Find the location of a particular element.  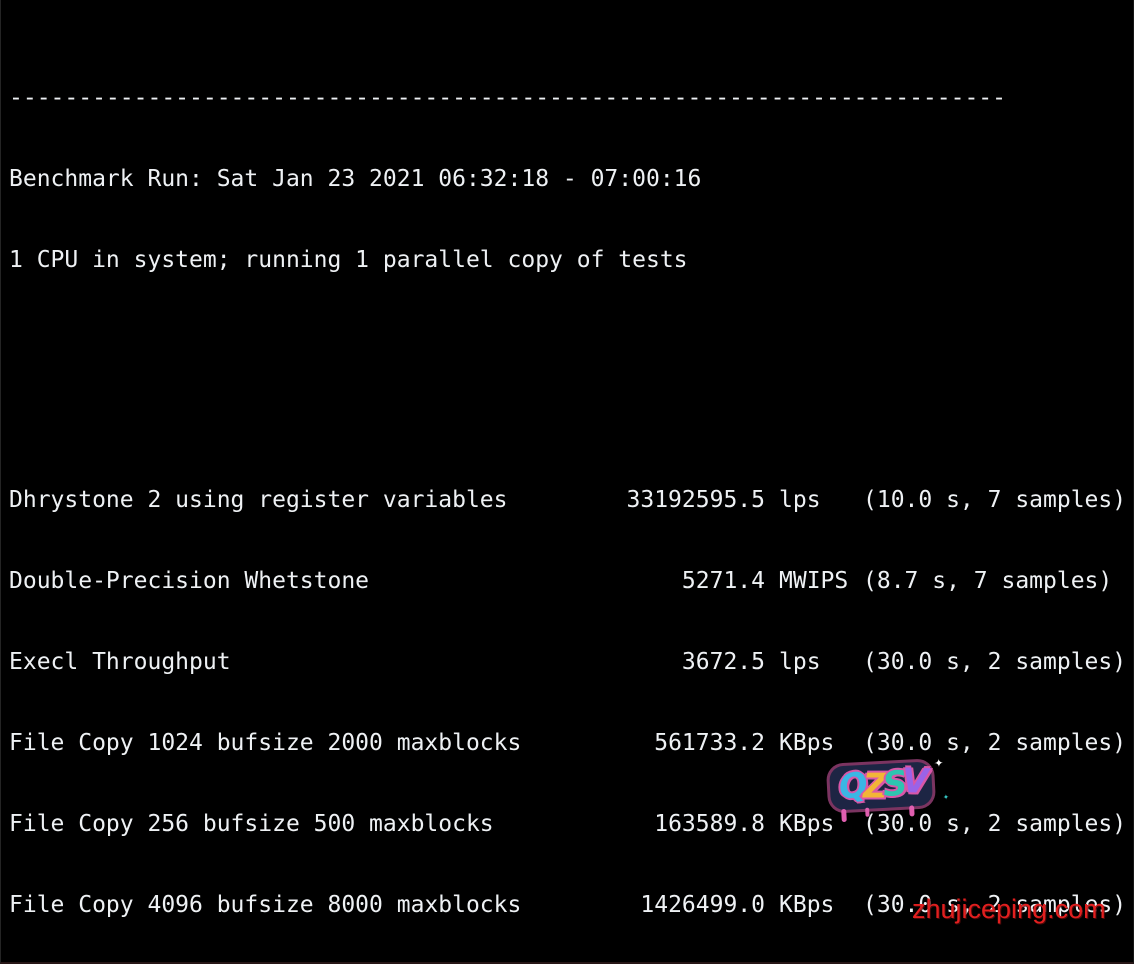

site-watermark: zhujiceping.com is located at coordinates (1009, 909).